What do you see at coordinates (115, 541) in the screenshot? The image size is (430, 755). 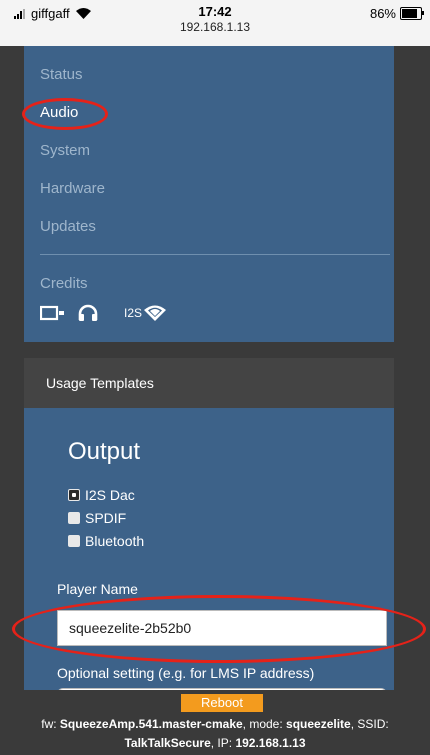 I see `option-label: Bluetooth` at bounding box center [115, 541].